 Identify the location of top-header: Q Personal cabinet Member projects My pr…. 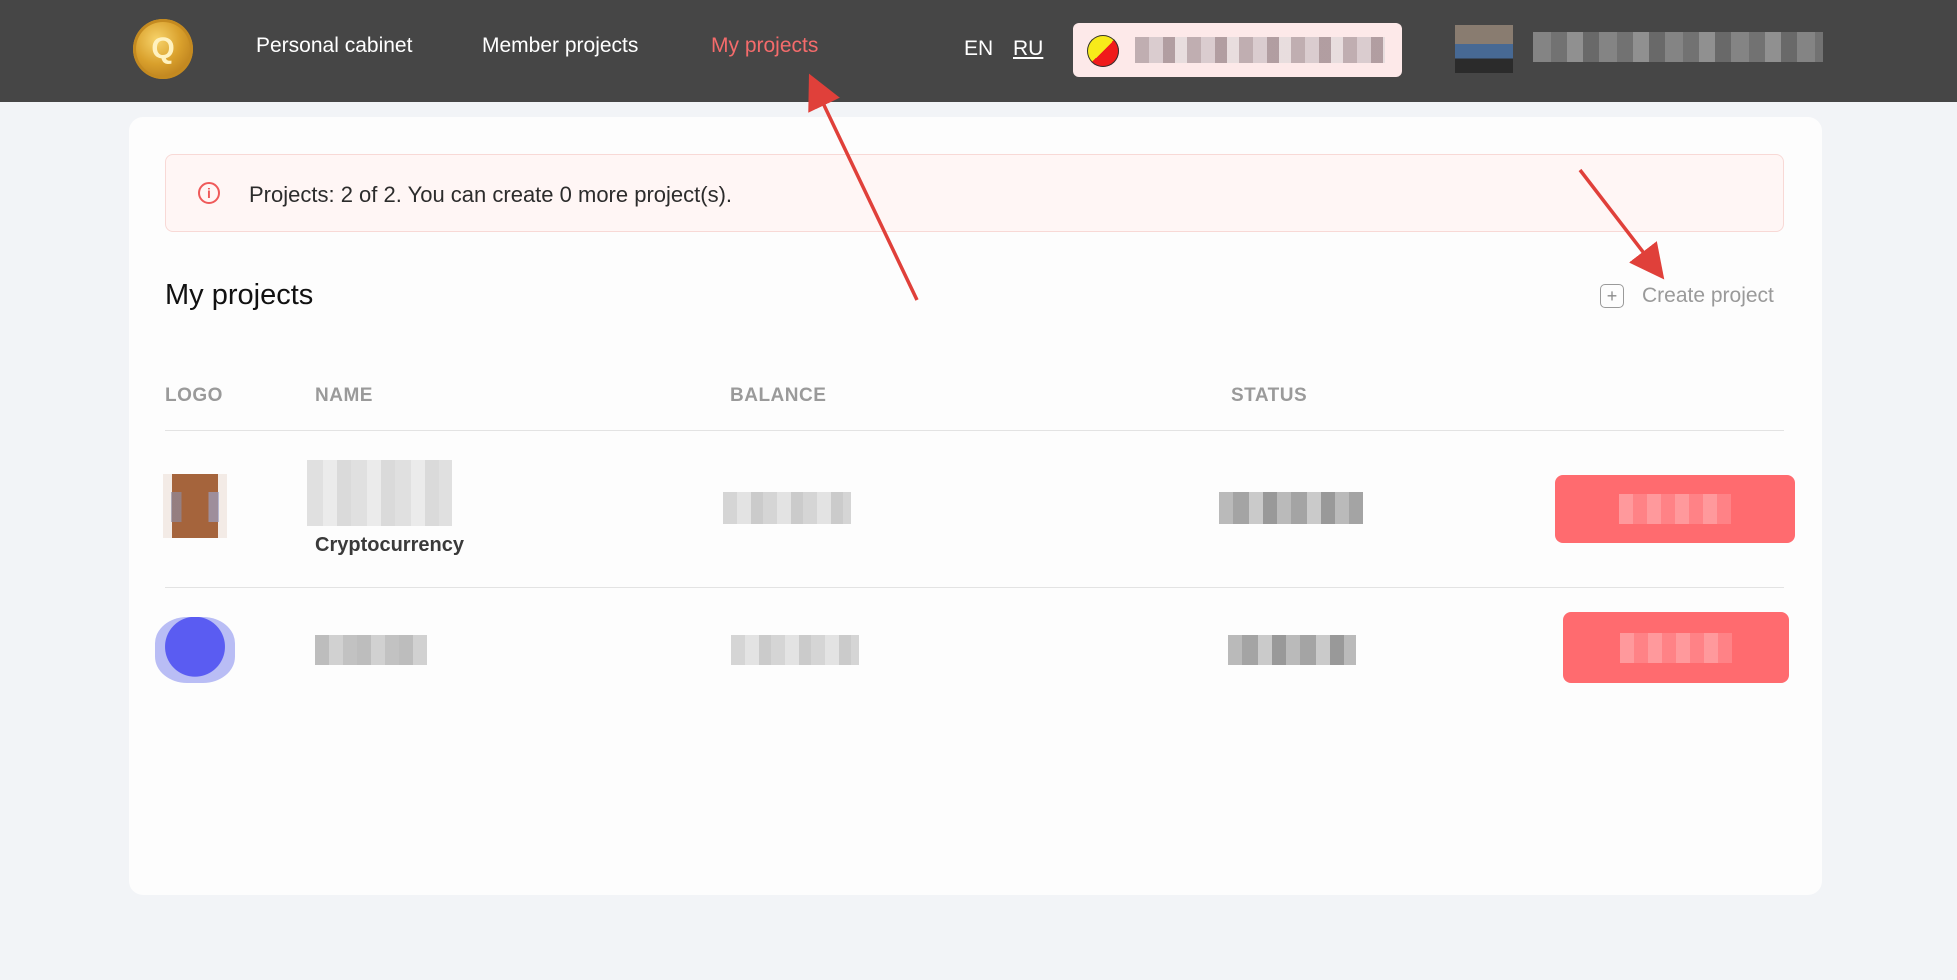
(978, 51).